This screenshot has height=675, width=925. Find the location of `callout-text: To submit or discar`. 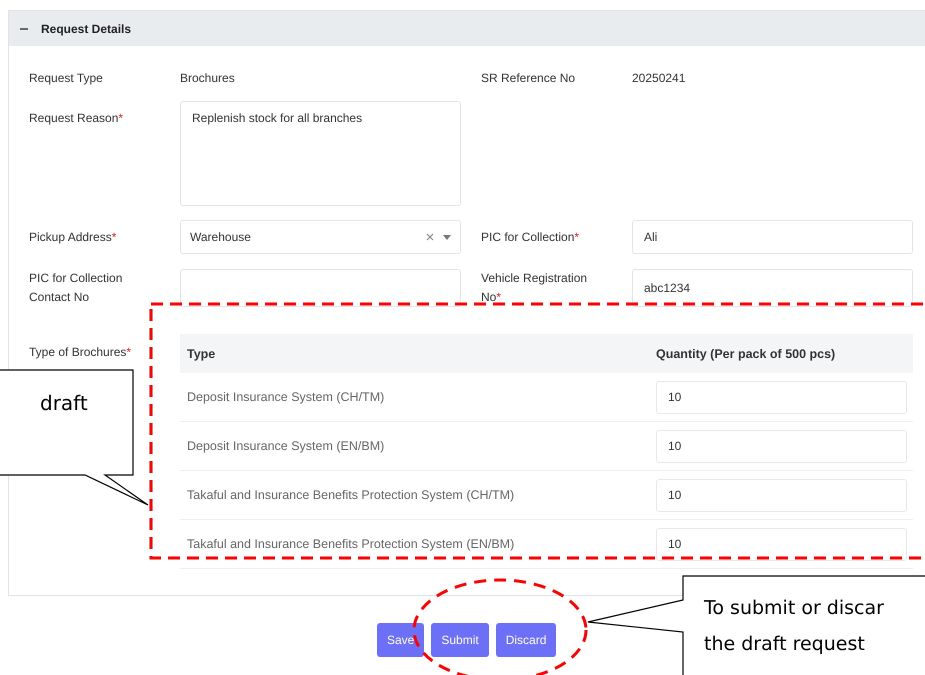

callout-text: To submit or discar is located at coordinates (794, 608).